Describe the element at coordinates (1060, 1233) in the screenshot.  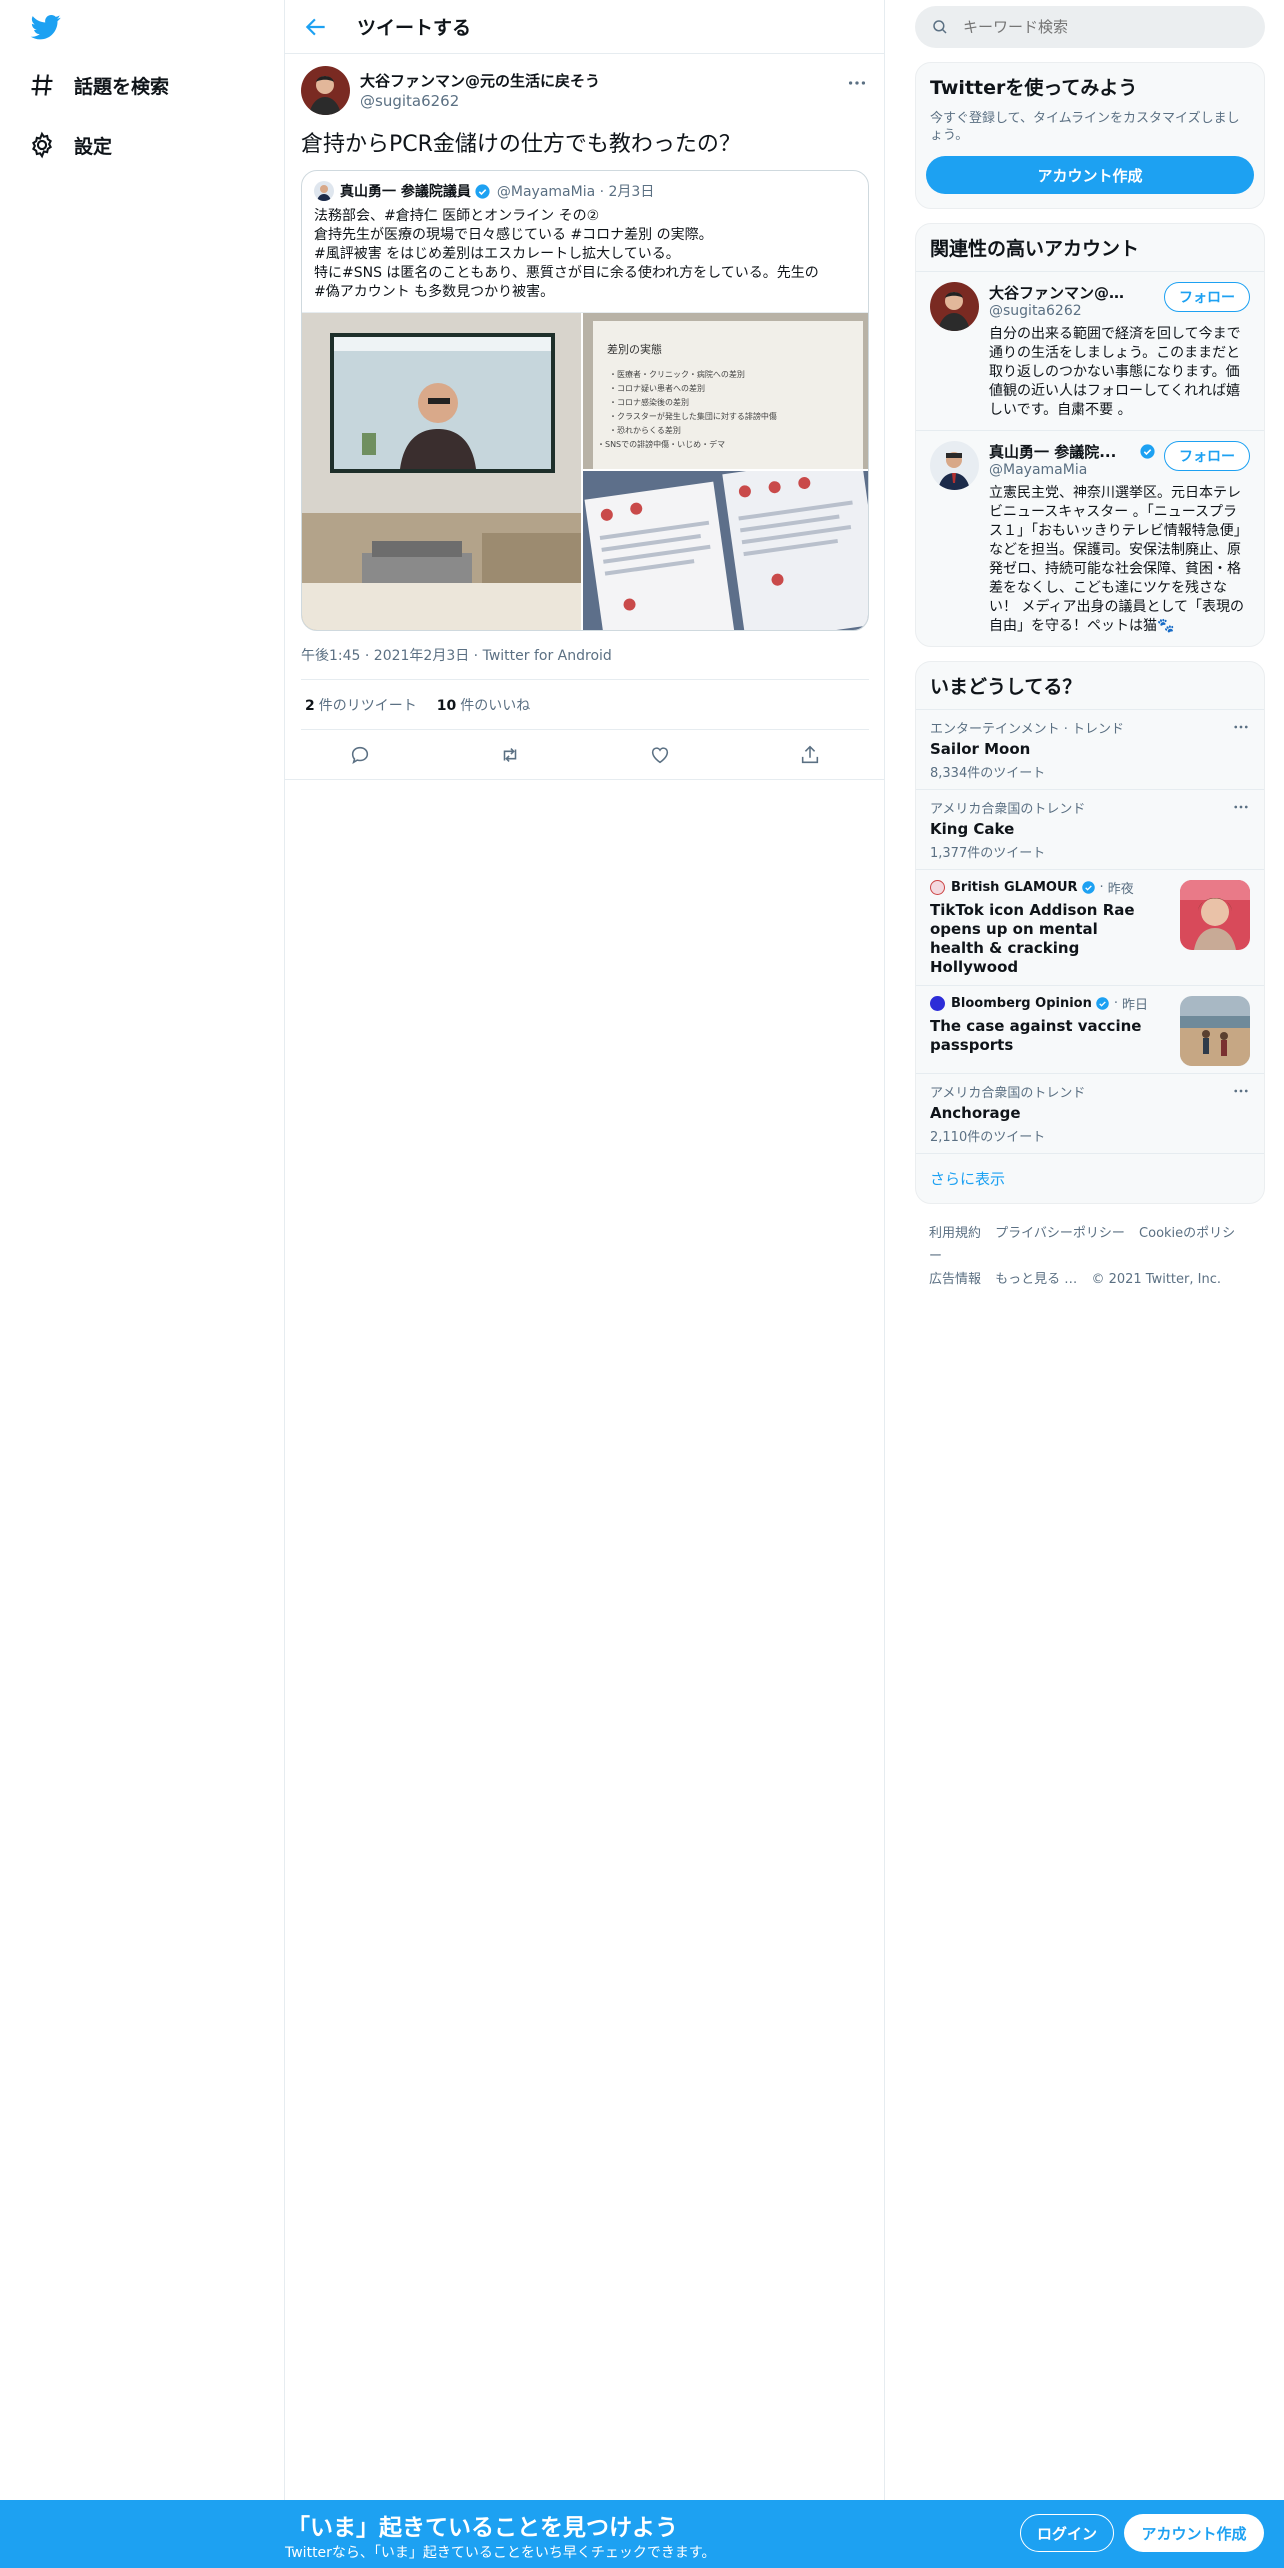
I see `footer-link: プライバシーポリシー` at that location.